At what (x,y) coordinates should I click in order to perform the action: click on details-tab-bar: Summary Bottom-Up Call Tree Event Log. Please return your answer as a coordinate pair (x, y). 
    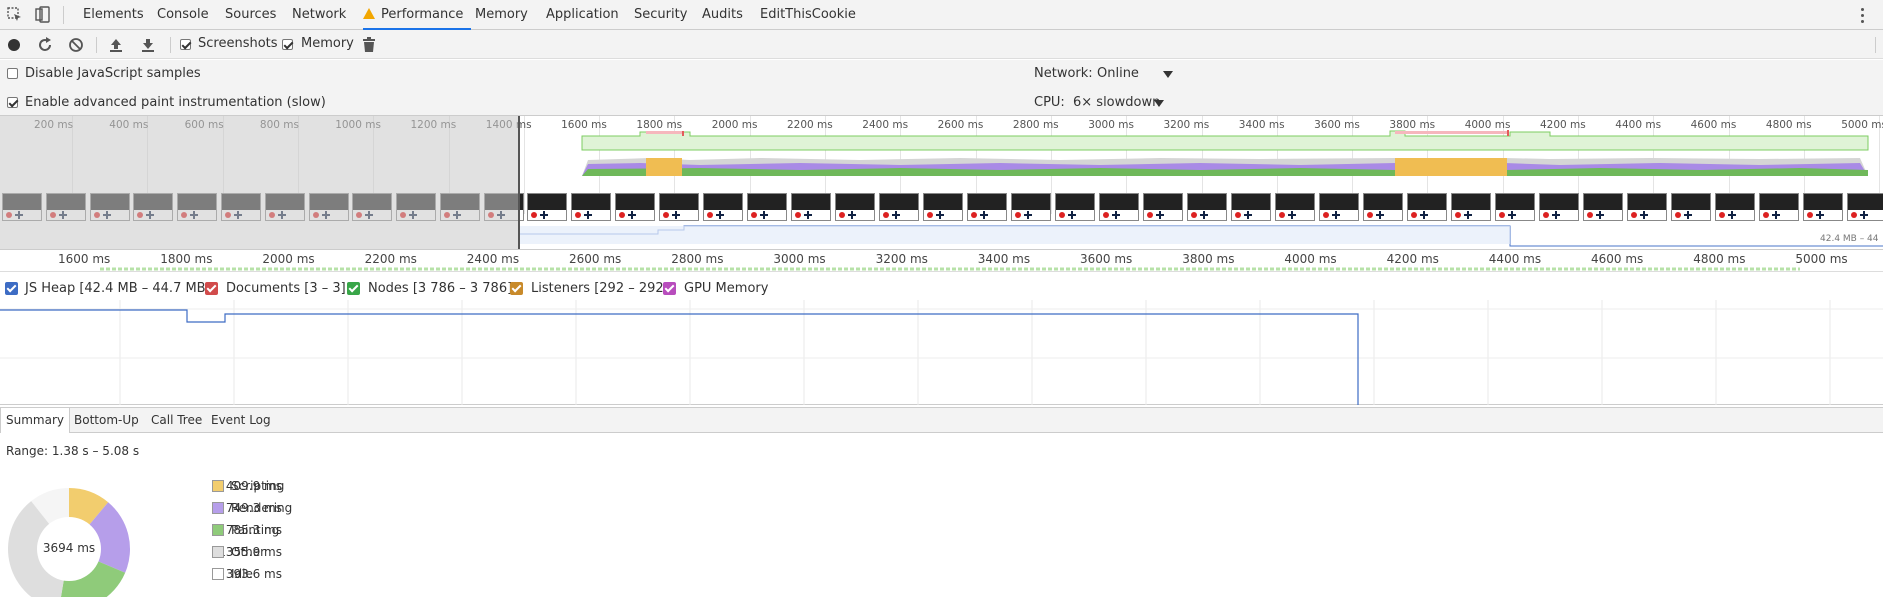
    Looking at the image, I should click on (941, 420).